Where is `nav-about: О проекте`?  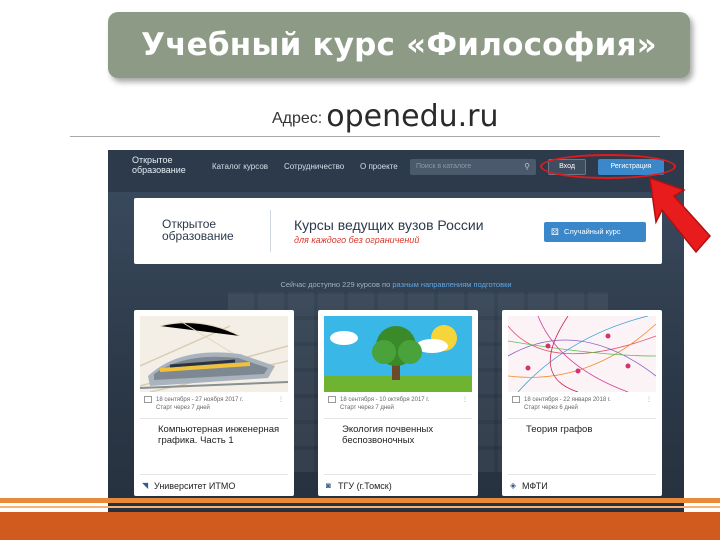
nav-about: О проекте is located at coordinates (379, 166).